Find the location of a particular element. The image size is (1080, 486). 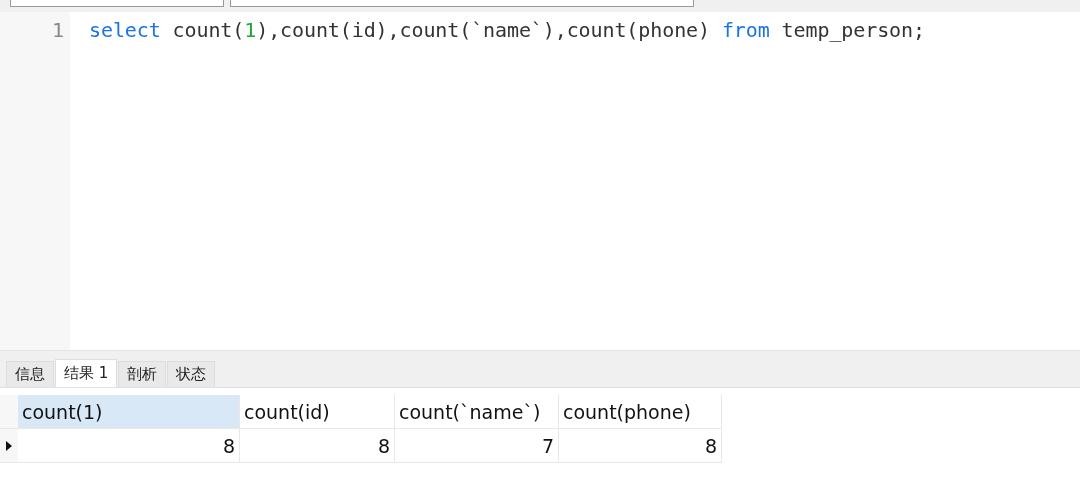

result-tab: 剖析 is located at coordinates (142, 374).